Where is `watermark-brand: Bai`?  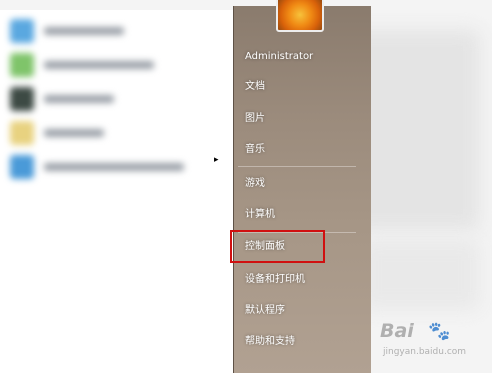
watermark-brand: Bai is located at coordinates (397, 331).